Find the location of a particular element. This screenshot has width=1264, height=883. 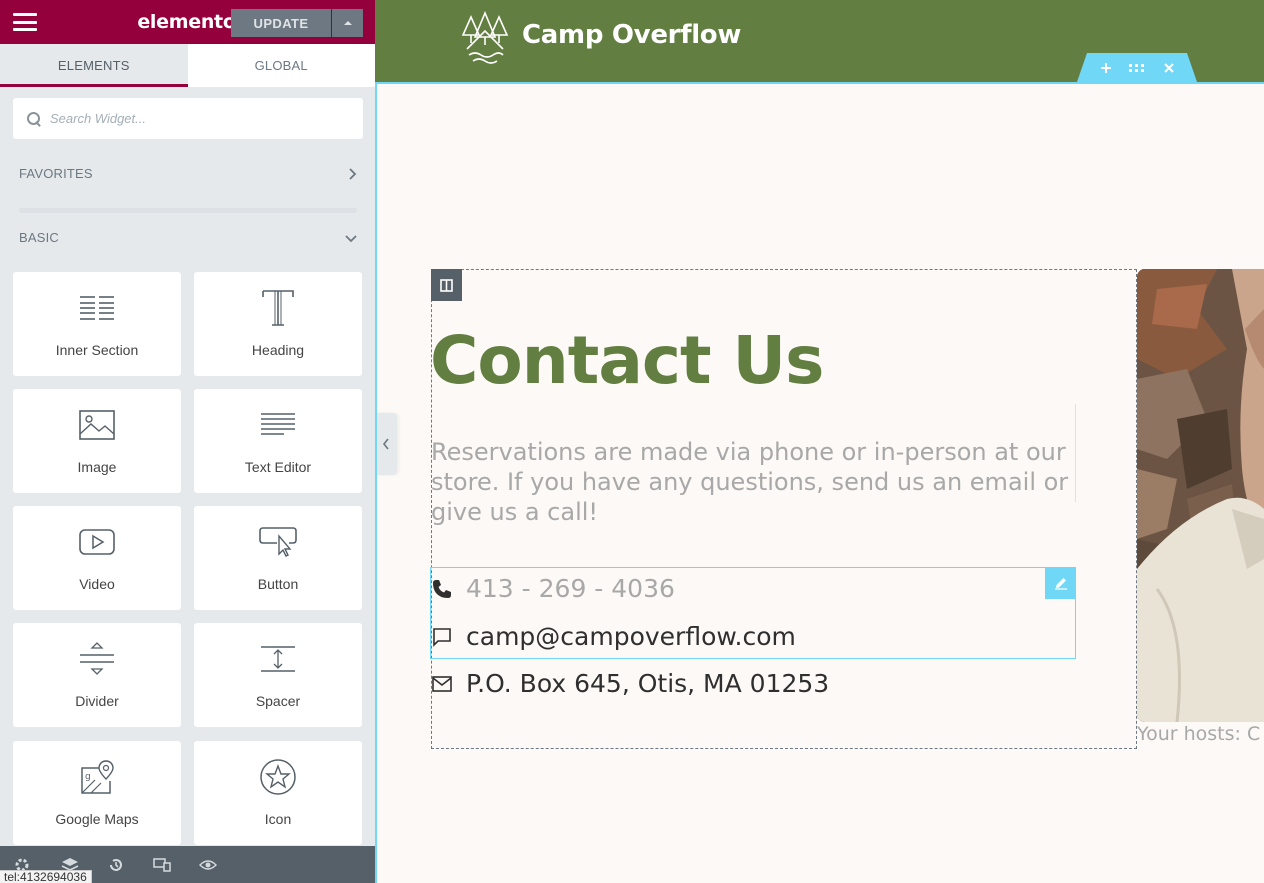

widget-heading: Heading is located at coordinates (278, 324).